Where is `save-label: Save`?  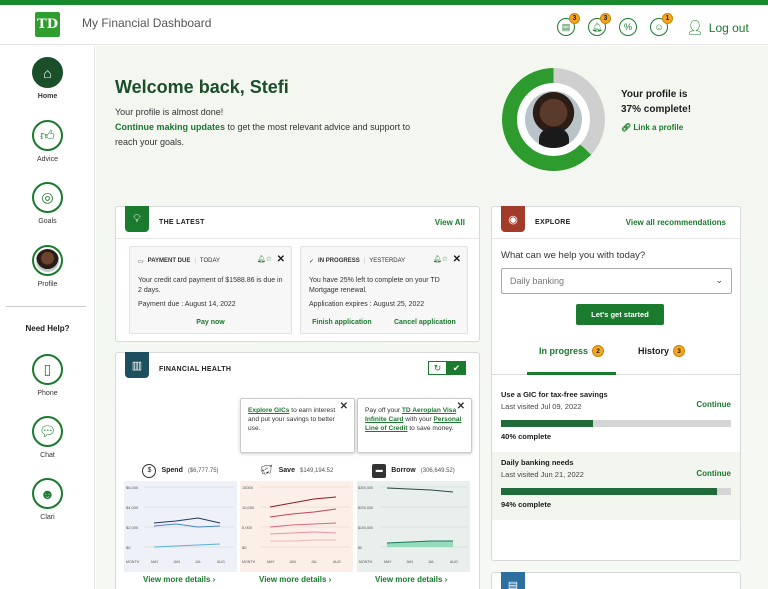 save-label: Save is located at coordinates (286, 470).